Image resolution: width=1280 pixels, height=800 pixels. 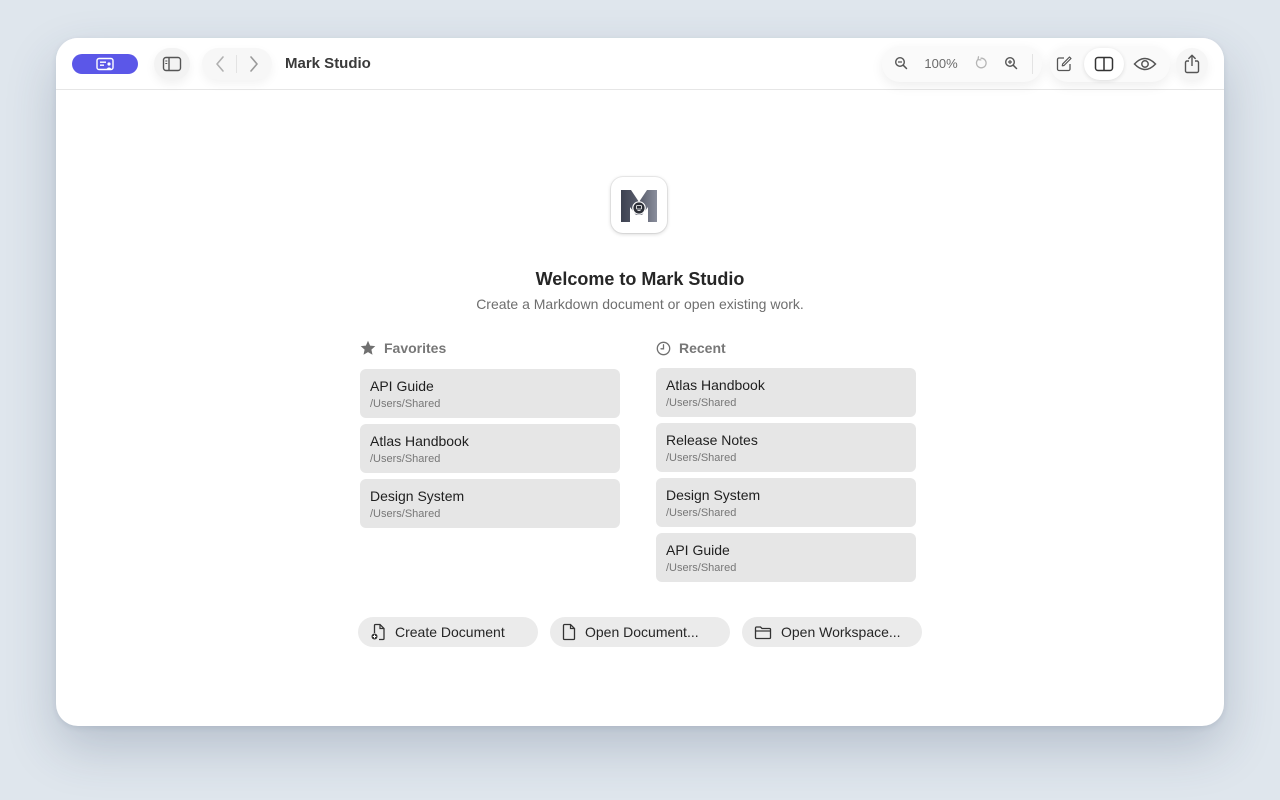 What do you see at coordinates (490, 393) in the screenshot?
I see `favorite-item: API Guide /Users/Shared` at bounding box center [490, 393].